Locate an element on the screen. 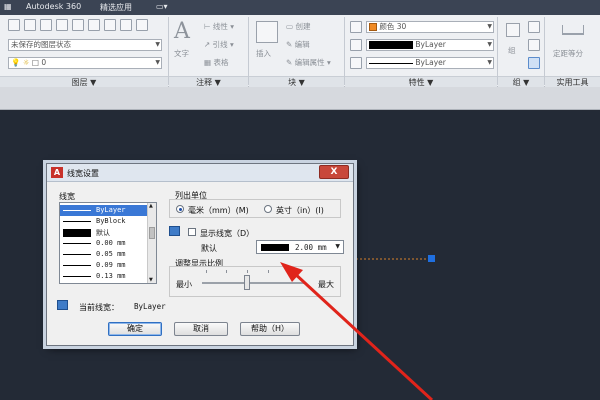 Image resolution: width=600 pixels, height=400 pixels. annotation-arrow is located at coordinates (357, 331).